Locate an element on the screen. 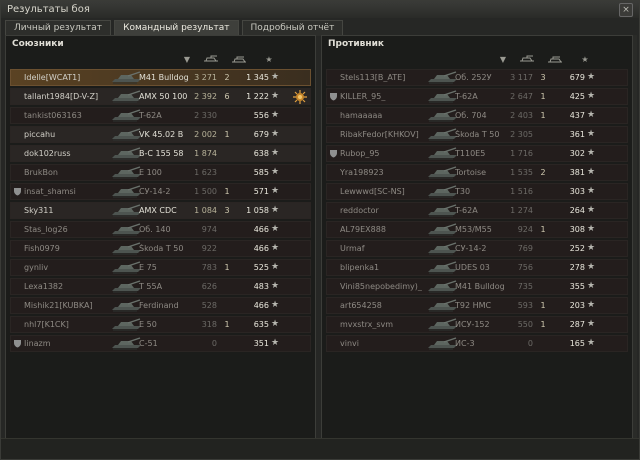  xp-value: 1 222 is located at coordinates (257, 96).